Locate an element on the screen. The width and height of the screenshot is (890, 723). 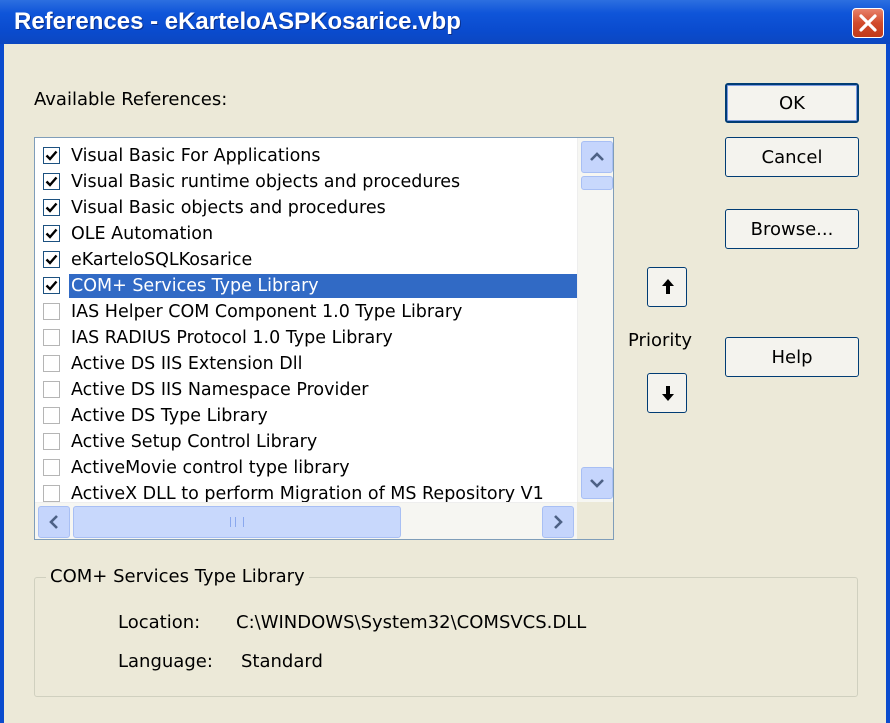
language-label: Language: is located at coordinates (165, 661).